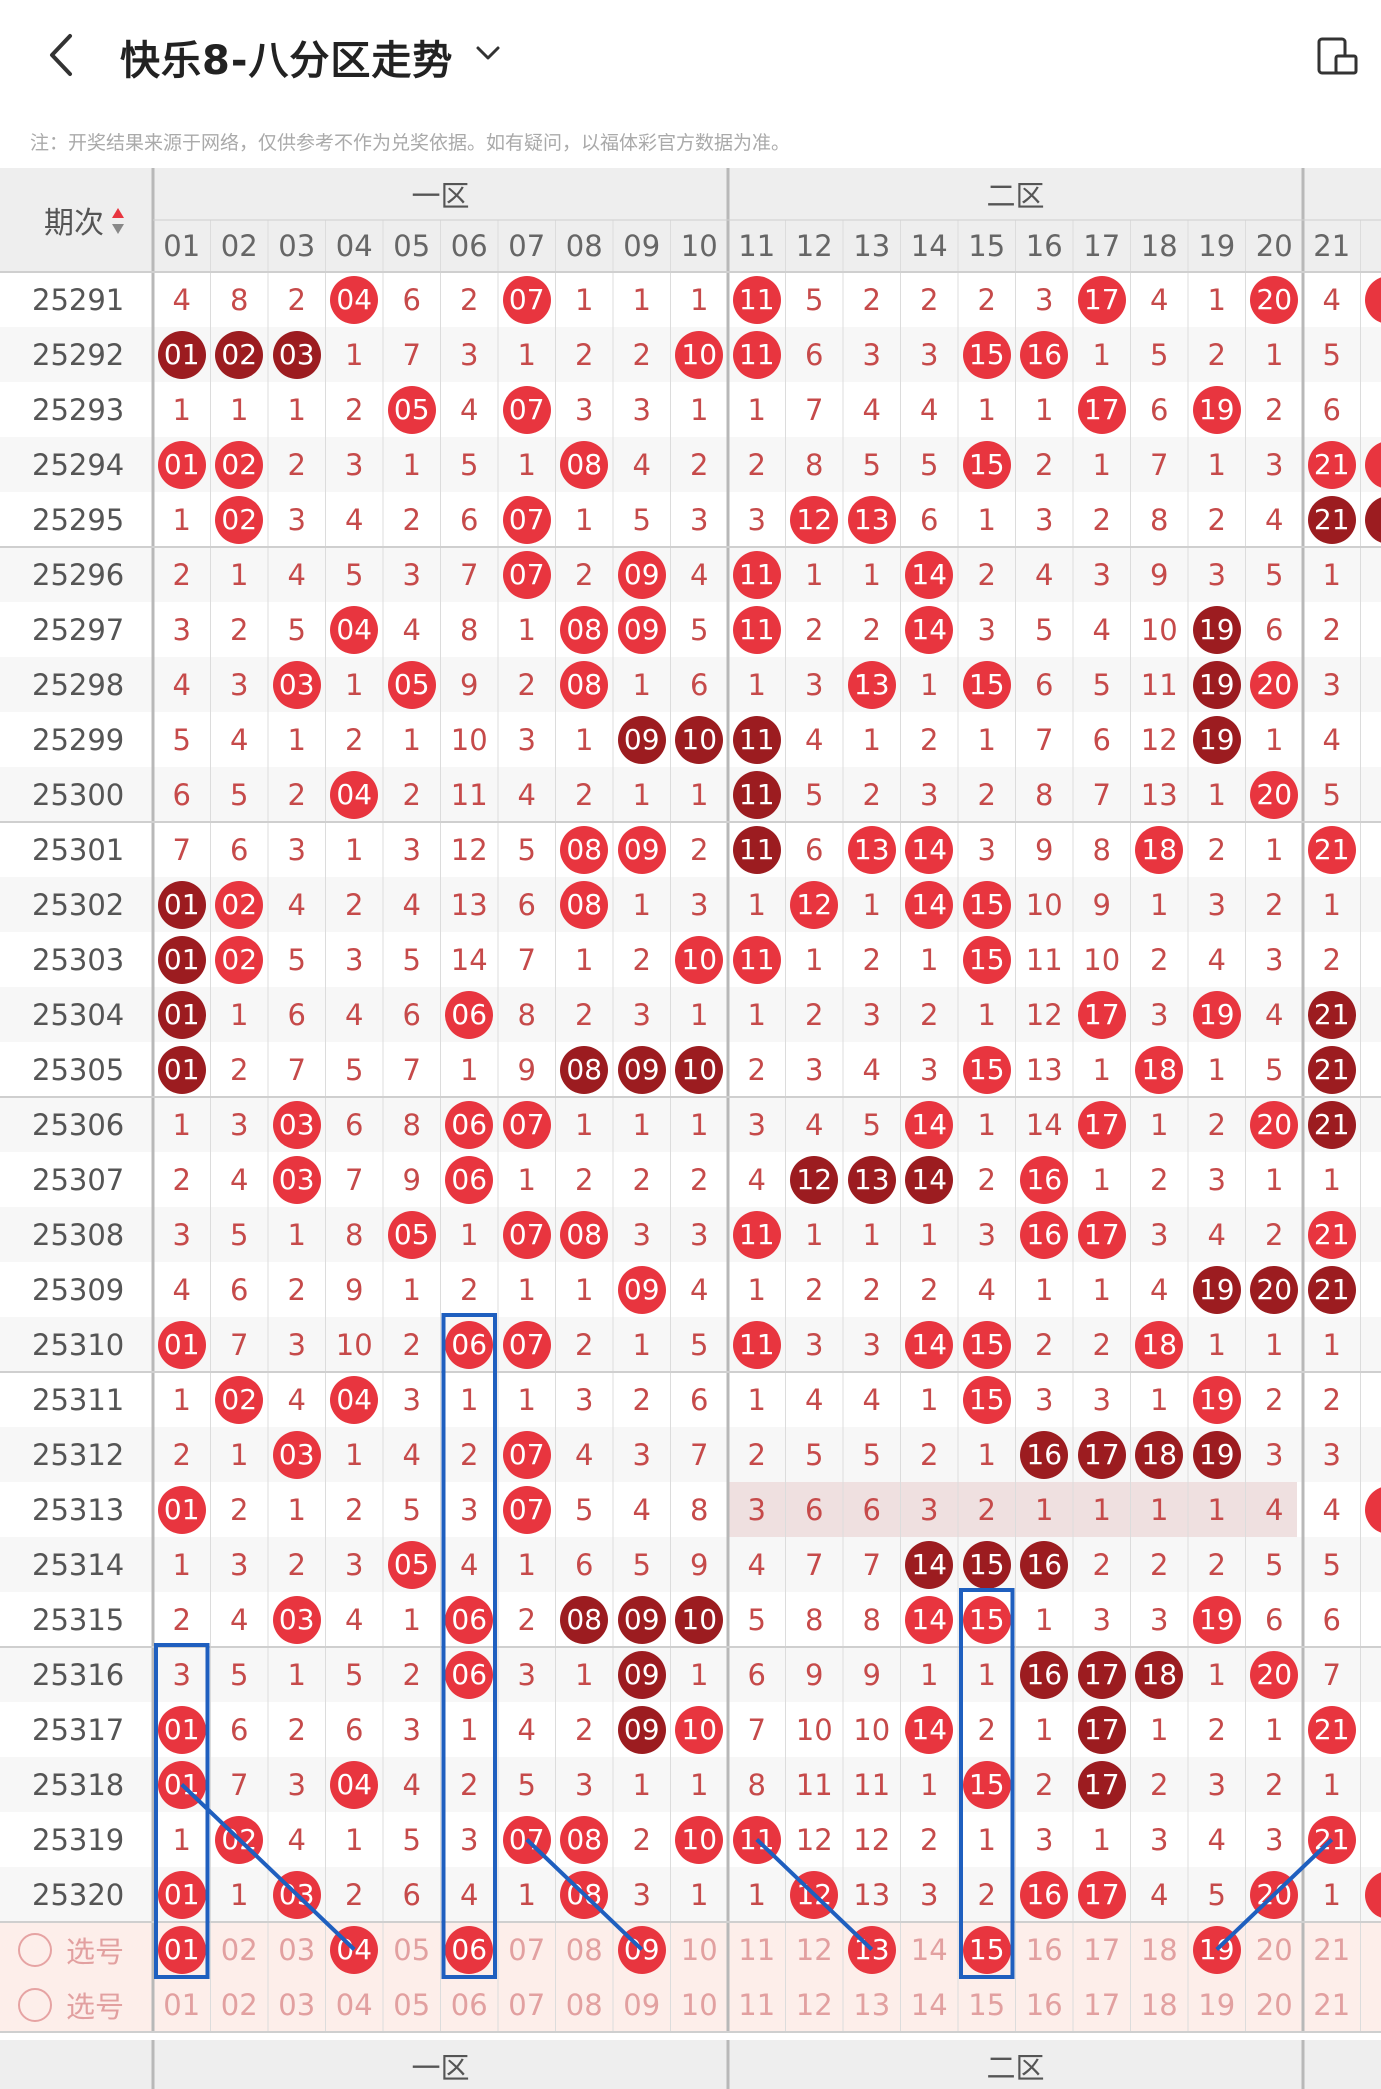 The width and height of the screenshot is (1381, 2089). I want to click on picked-number-ball: 04, so click(354, 1949).